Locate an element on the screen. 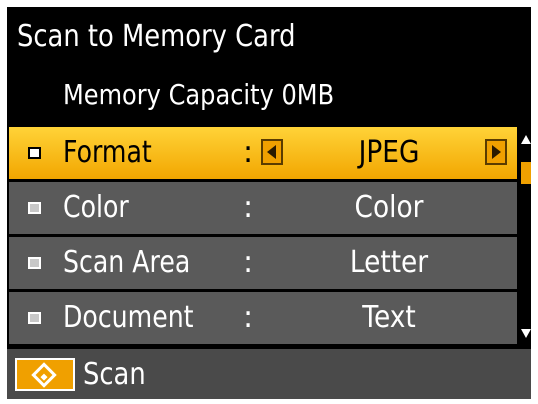  menu-item-value: JPEG is located at coordinates (389, 152).